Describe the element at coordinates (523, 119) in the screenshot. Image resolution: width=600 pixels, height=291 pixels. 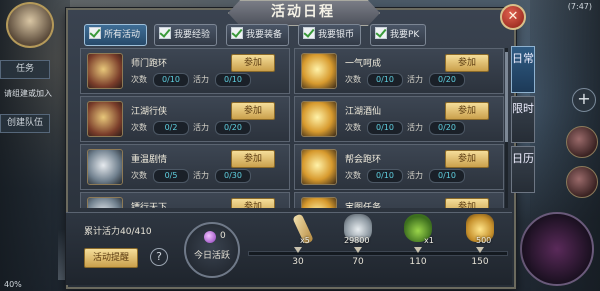
I see `side-tab-limited: 限时` at that location.